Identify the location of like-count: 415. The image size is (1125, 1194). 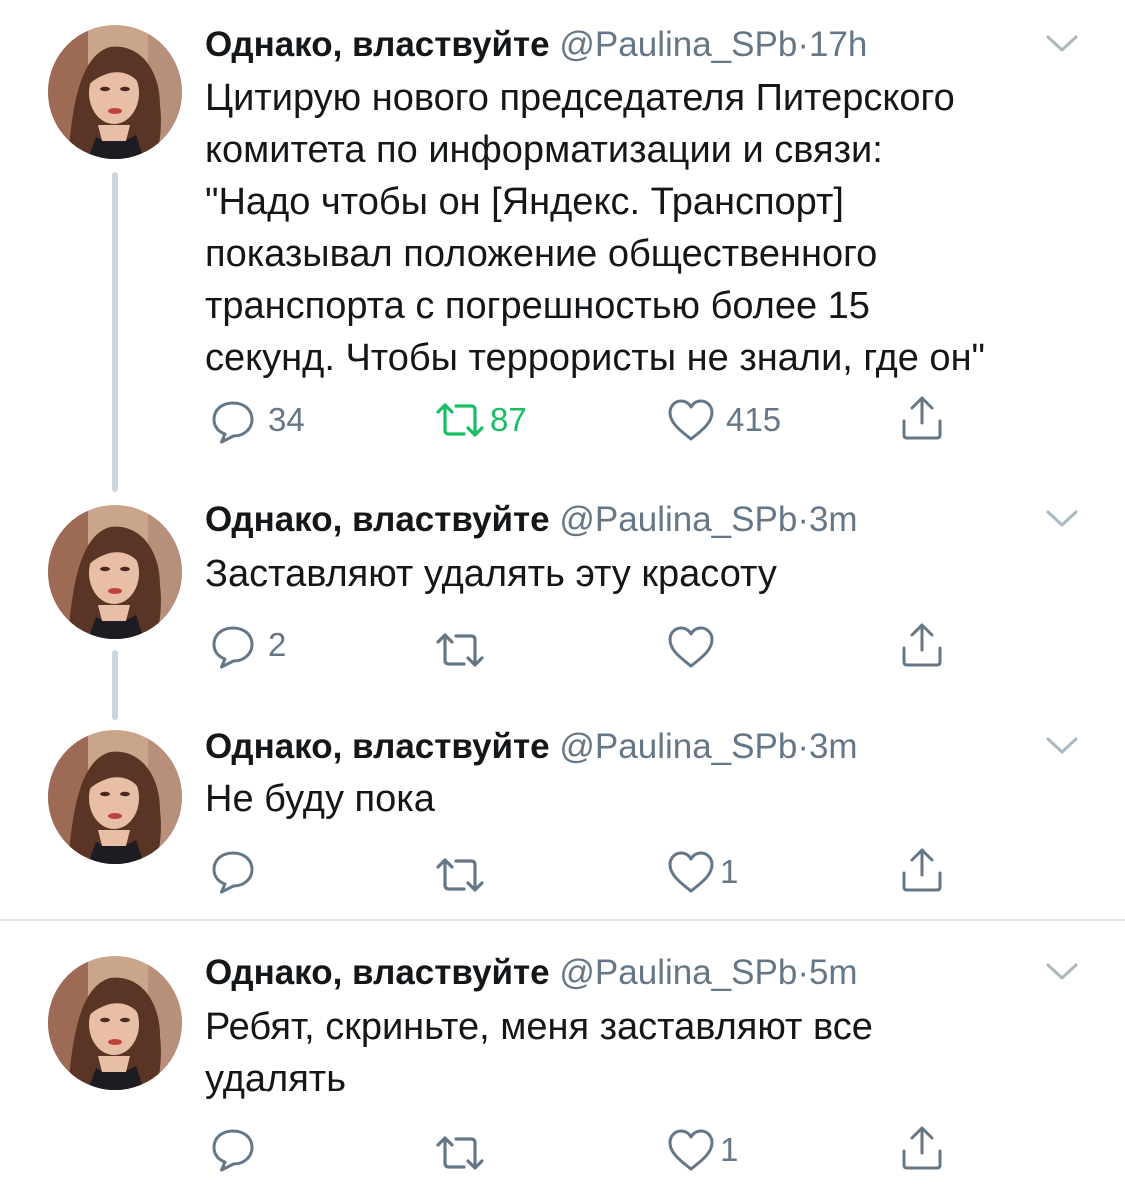
(754, 419).